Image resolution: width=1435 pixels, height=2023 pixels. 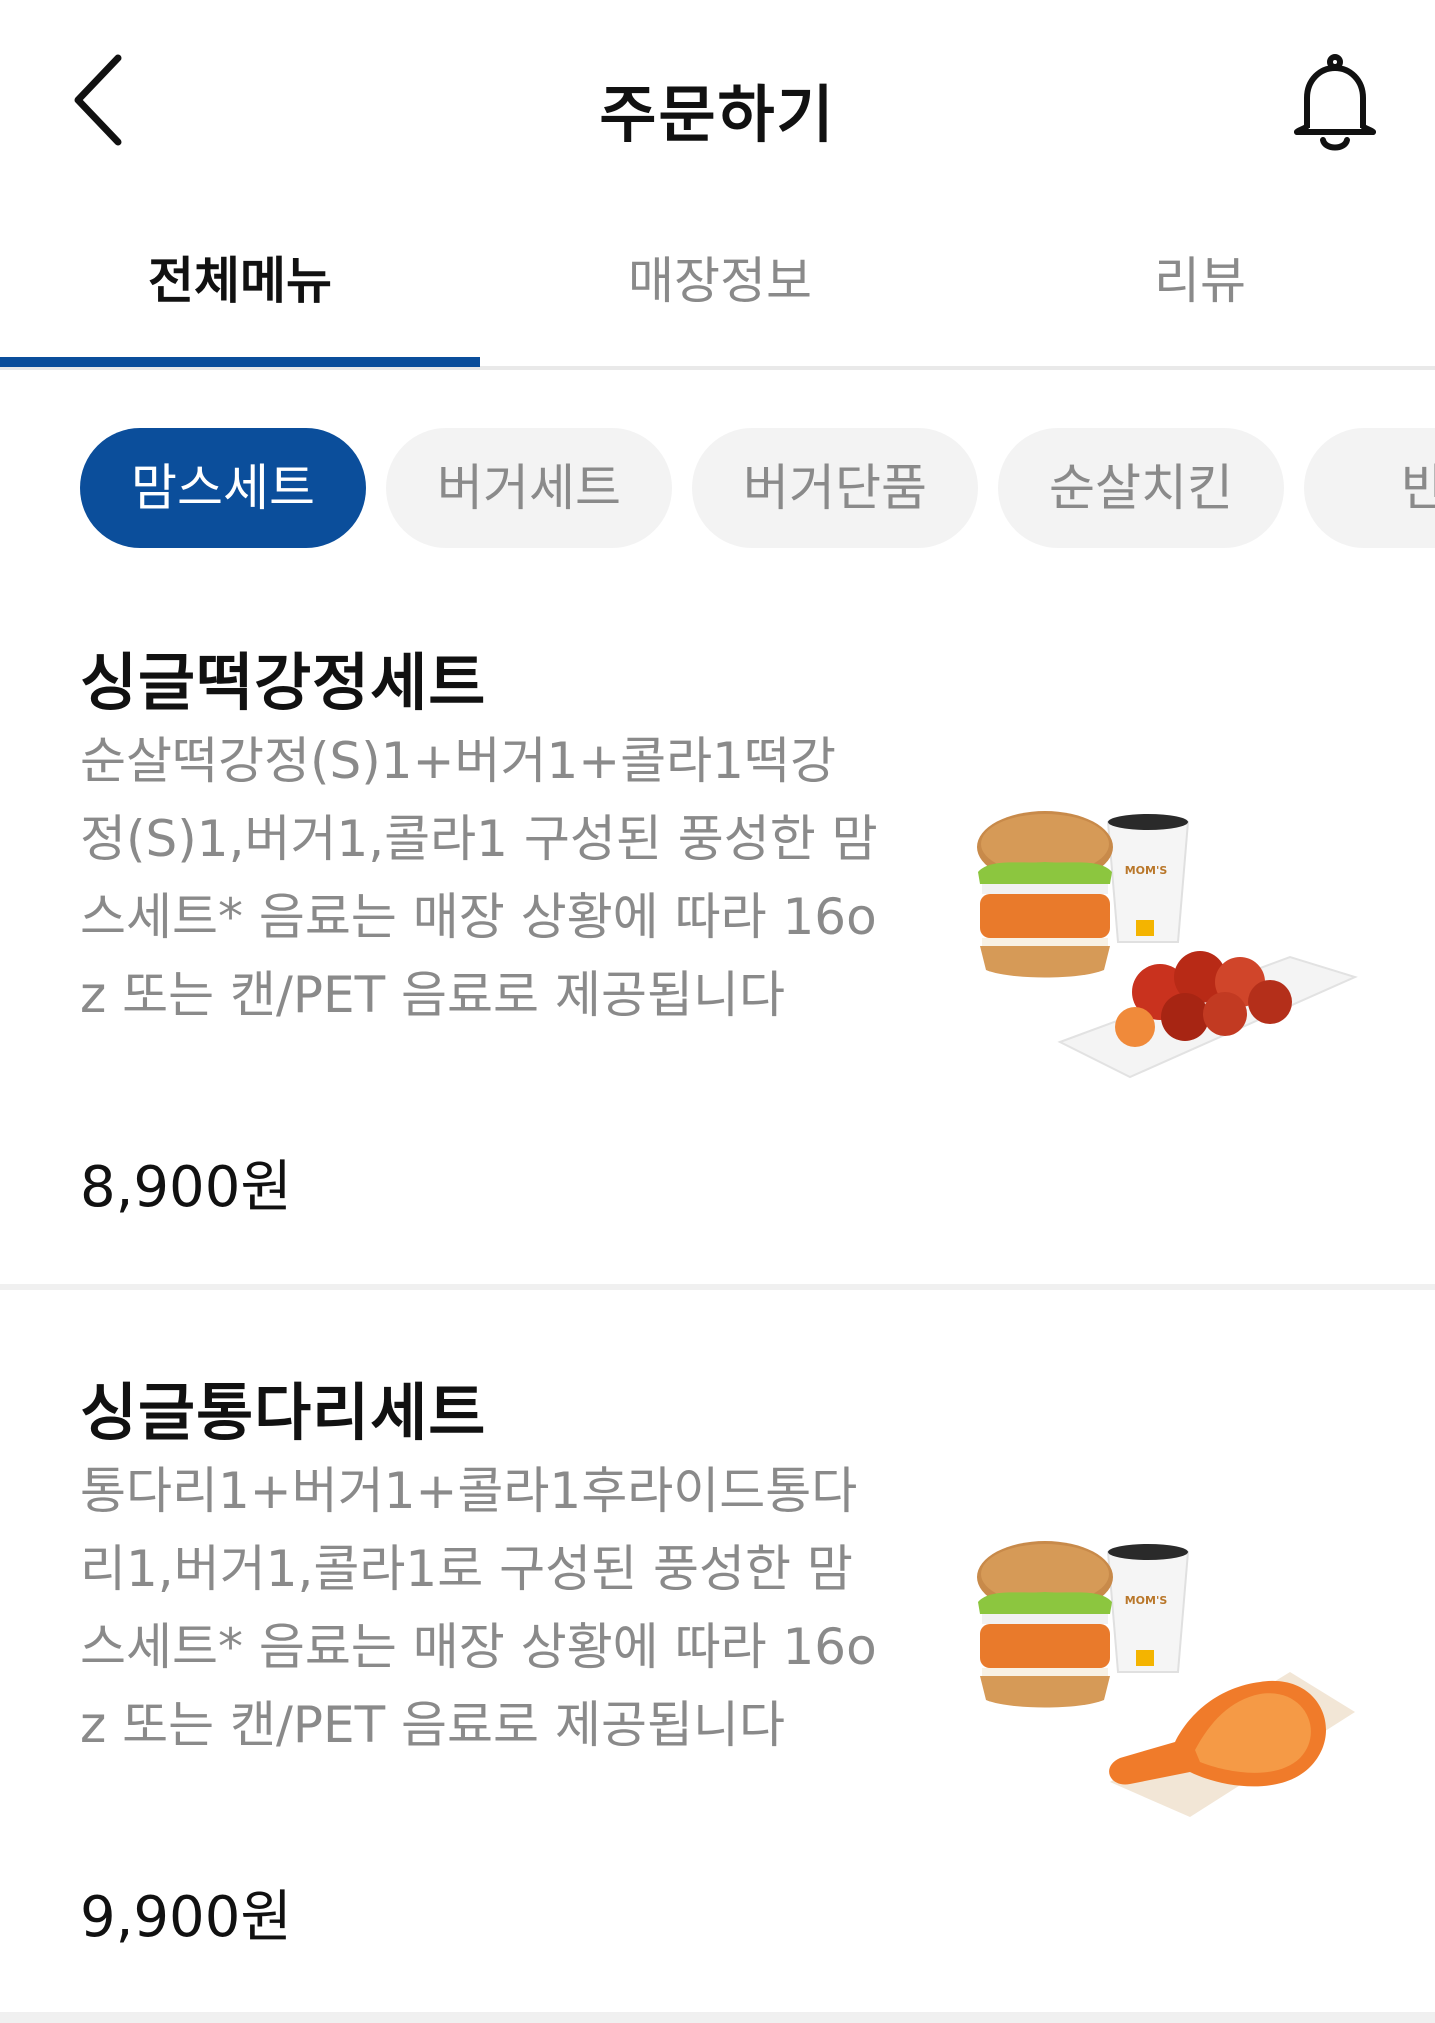 I want to click on tab-store-info: 매장정보, so click(x=720, y=296).